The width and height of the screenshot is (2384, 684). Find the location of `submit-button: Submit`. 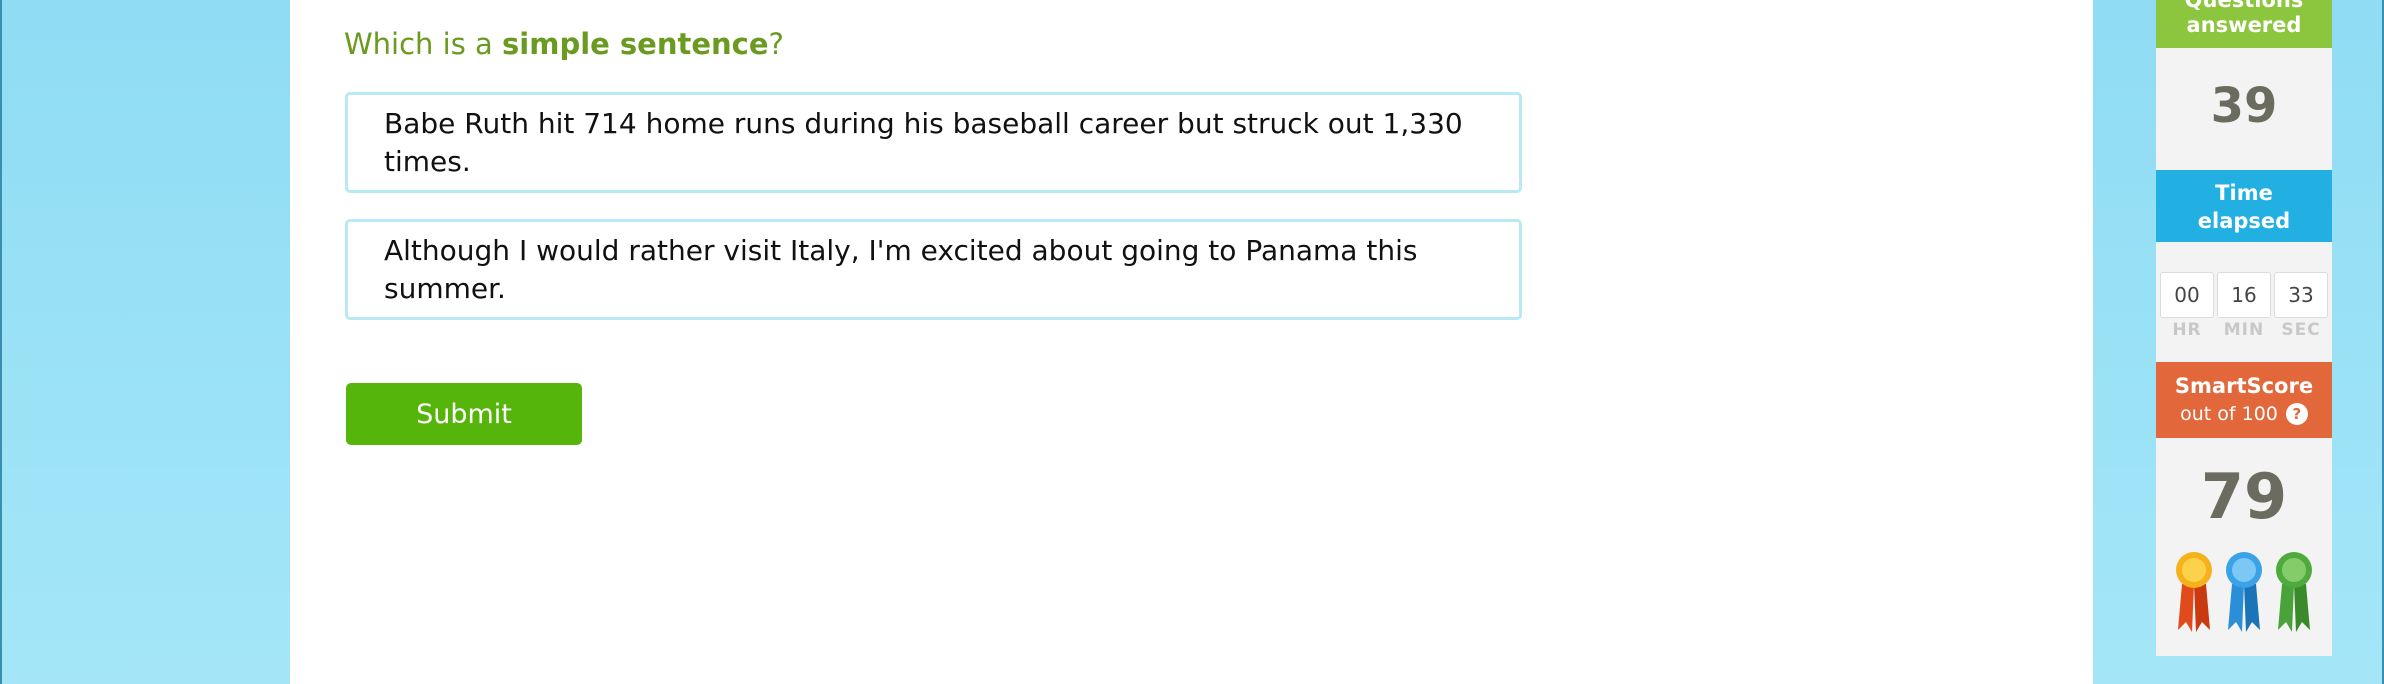

submit-button: Submit is located at coordinates (464, 414).